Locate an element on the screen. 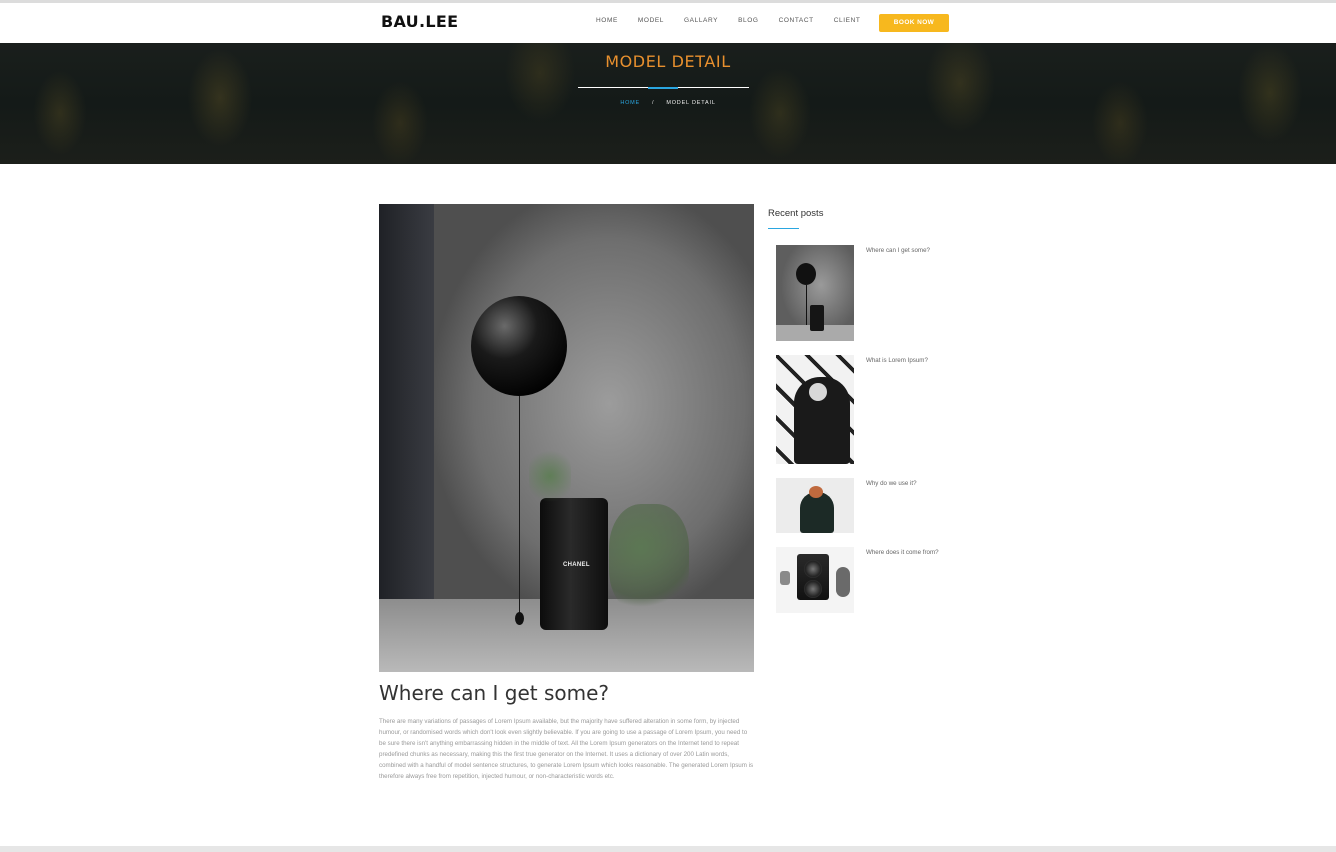  image-barrel-label: CHANEL is located at coordinates (576, 565).